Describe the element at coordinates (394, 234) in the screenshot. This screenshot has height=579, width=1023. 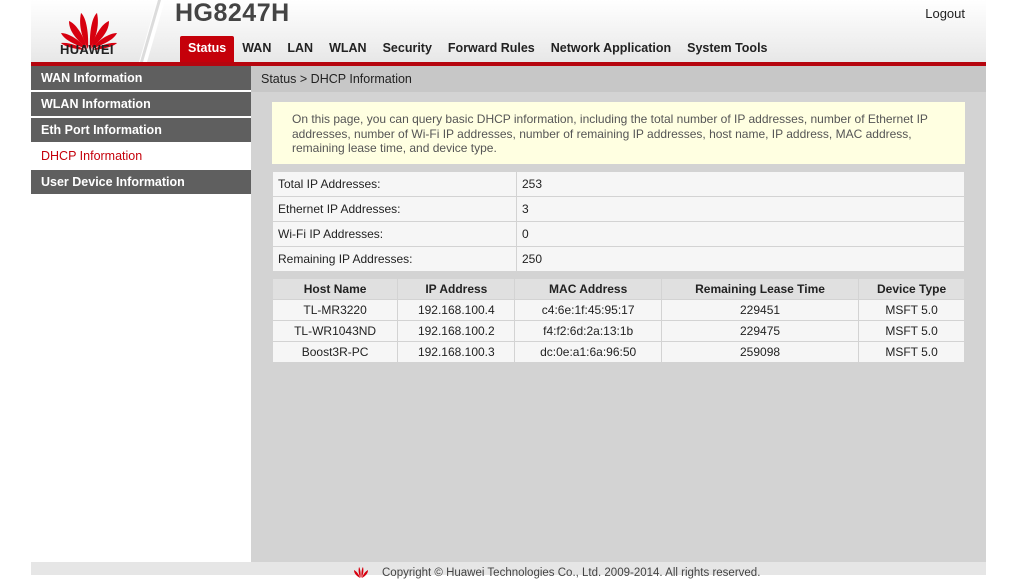
I see `summary-label: Wi-Fi IP Addresses:` at that location.